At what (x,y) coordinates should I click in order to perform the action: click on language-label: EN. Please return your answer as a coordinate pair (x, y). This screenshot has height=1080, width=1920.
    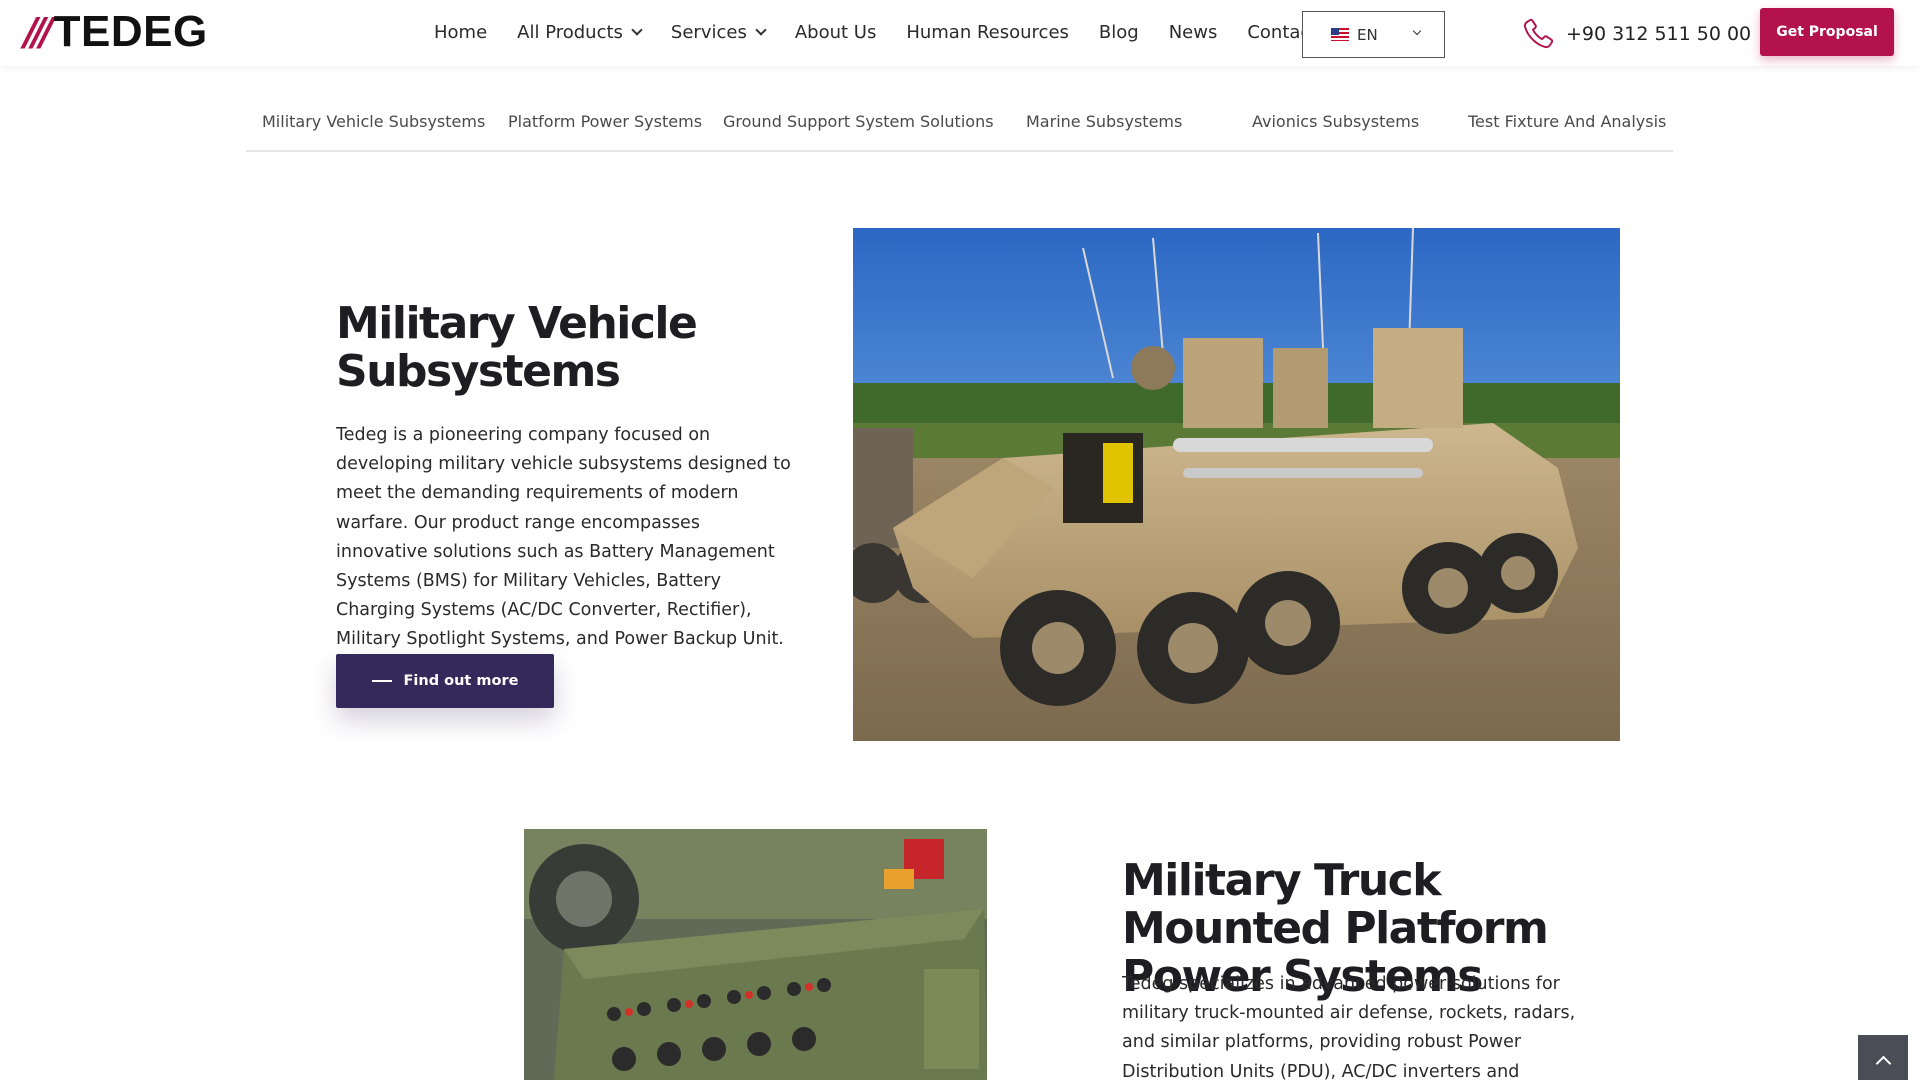
    Looking at the image, I should click on (1367, 34).